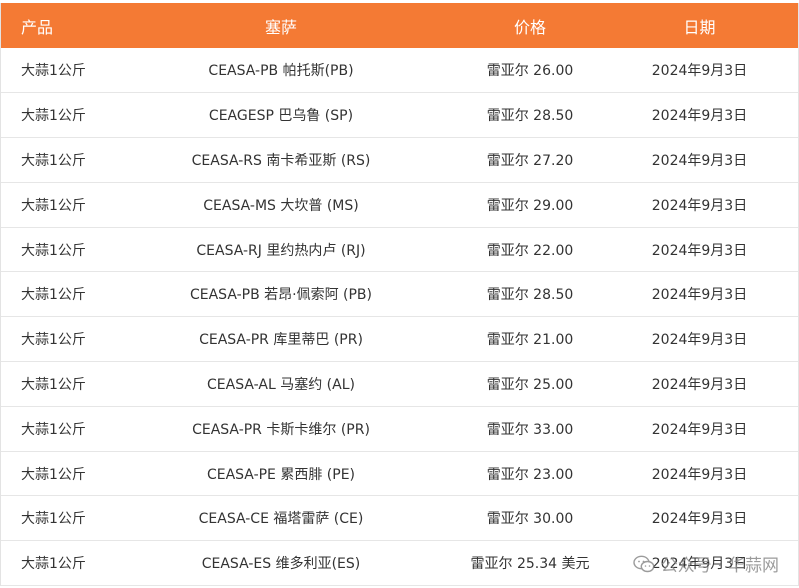  What do you see at coordinates (281, 384) in the screenshot?
I see `cell-ceasa: CEASA-AL 马塞约 (AL)` at bounding box center [281, 384].